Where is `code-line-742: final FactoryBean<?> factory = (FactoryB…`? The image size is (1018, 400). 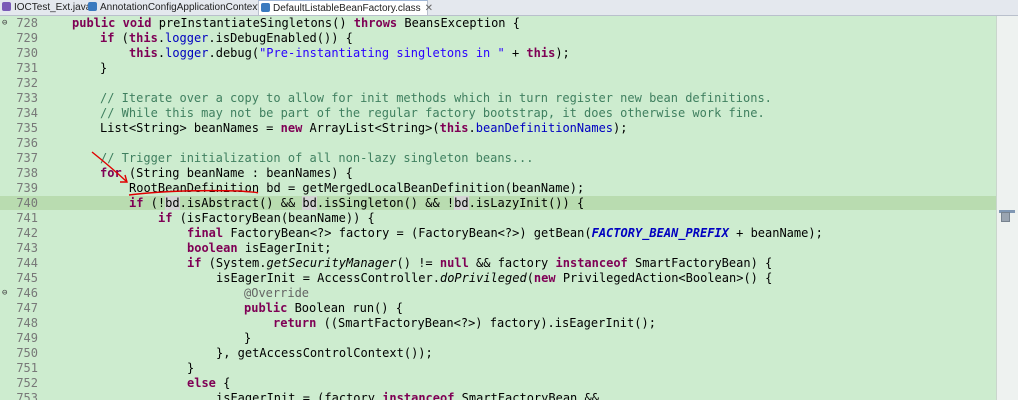
code-line-742: final FactoryBean<?> factory = (FactoryB… is located at coordinates (505, 233).